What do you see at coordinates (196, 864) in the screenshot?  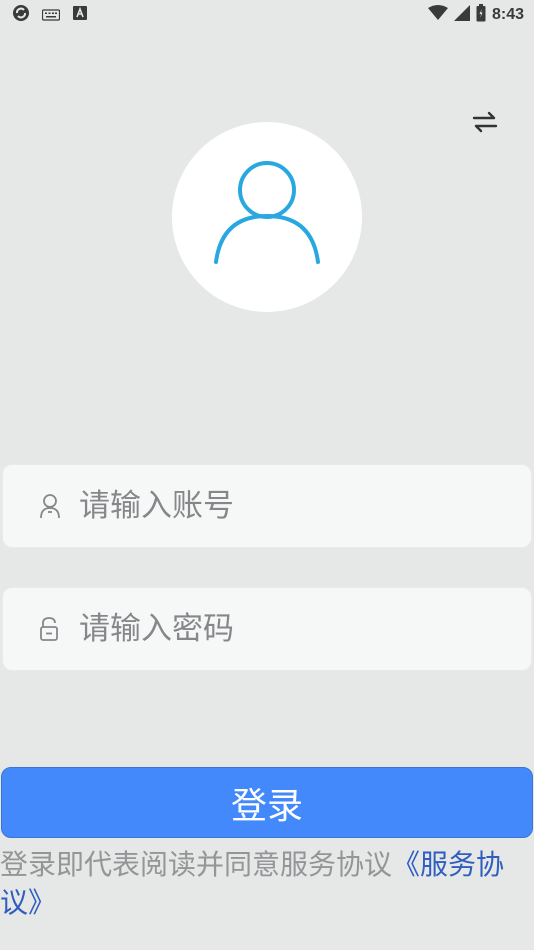 I see `agreement-prefix: 登录即代表阅读并同意服务协议` at bounding box center [196, 864].